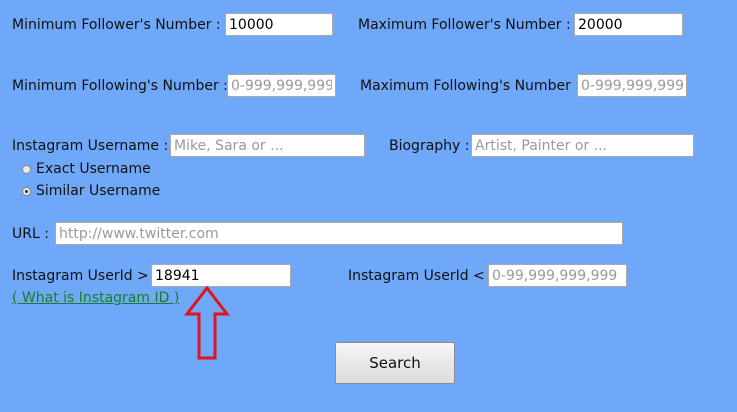  Describe the element at coordinates (429, 146) in the screenshot. I see `biography-label: Biography :` at that location.